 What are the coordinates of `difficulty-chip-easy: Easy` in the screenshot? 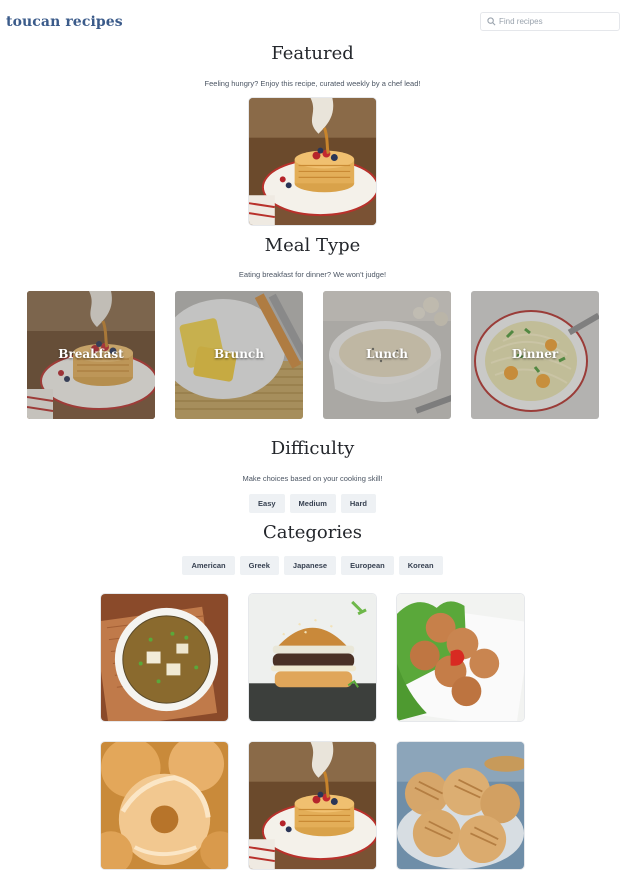 It's located at (267, 503).